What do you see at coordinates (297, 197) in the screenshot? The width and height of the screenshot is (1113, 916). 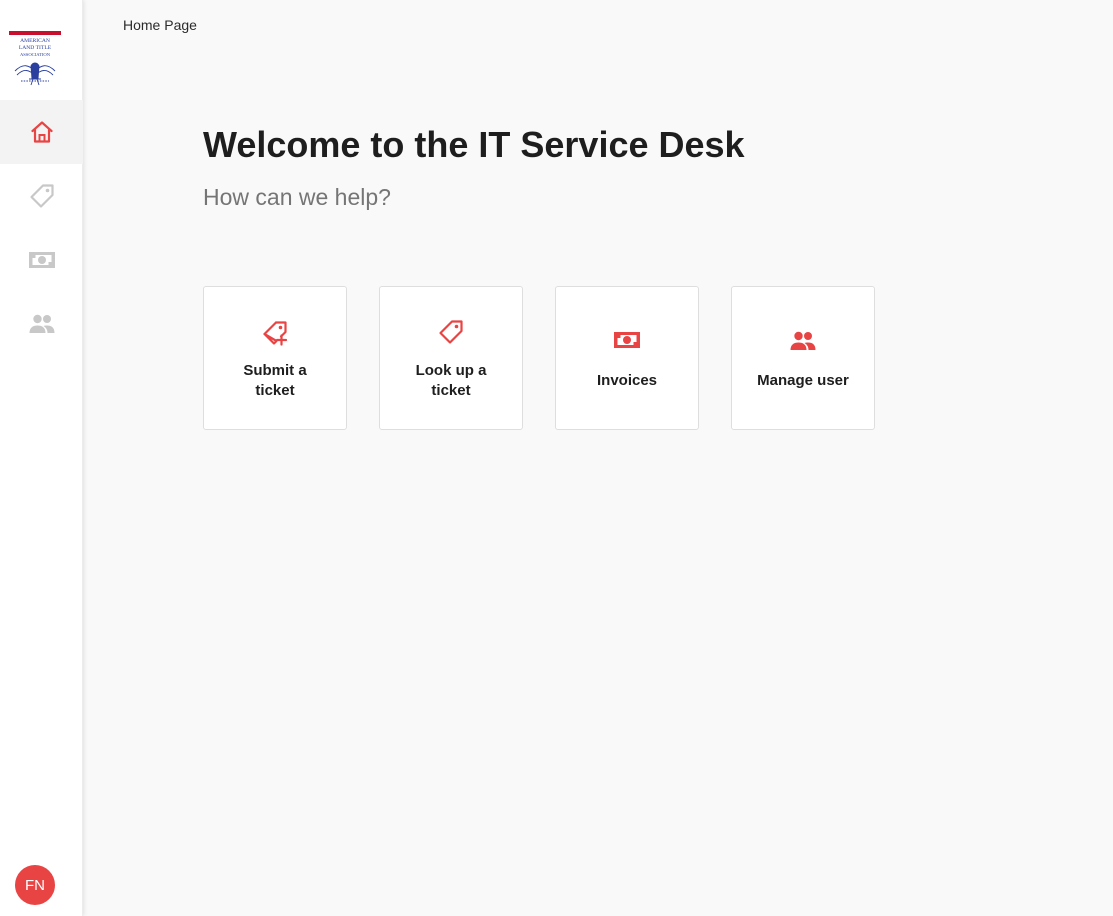 I see `page-subtitle: How can we help?` at bounding box center [297, 197].